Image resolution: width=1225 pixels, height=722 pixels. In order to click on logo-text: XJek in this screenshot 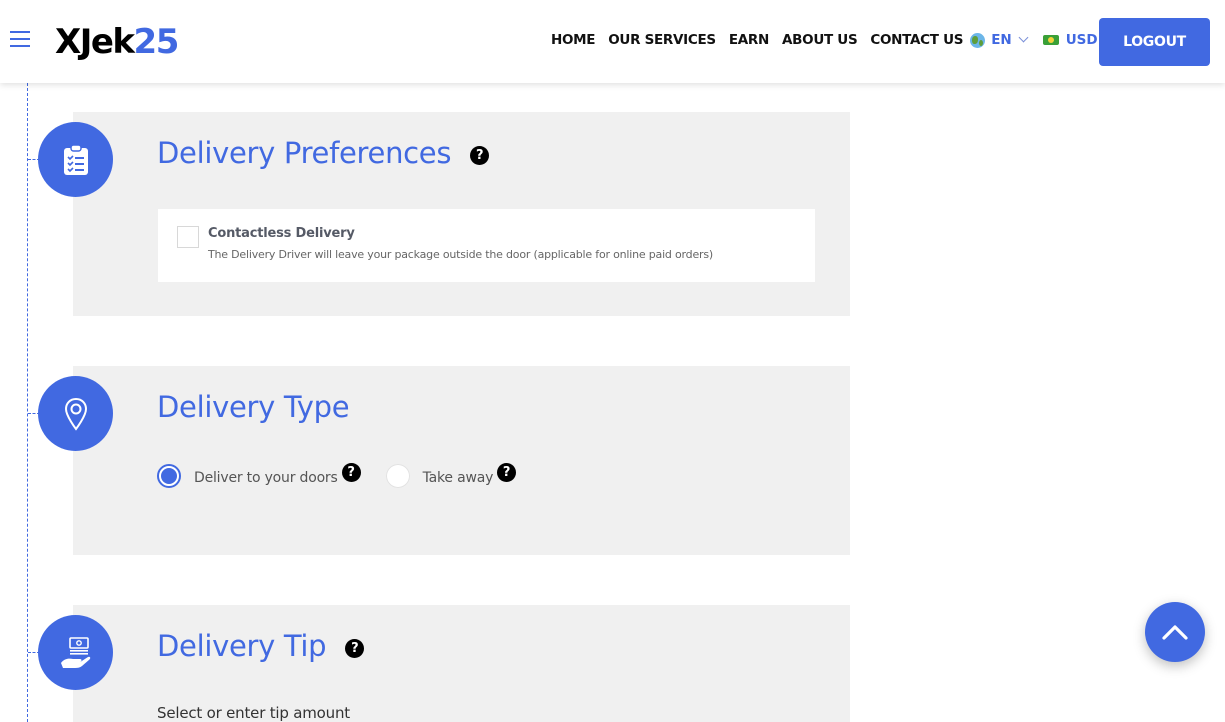, I will do `click(95, 42)`.